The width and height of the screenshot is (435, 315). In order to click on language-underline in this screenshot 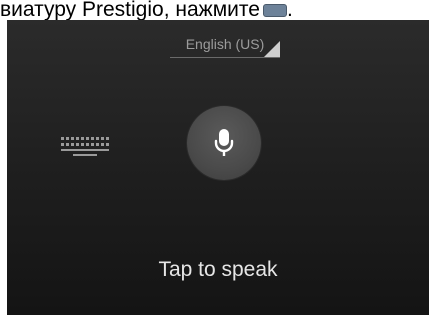, I will do `click(225, 57)`.